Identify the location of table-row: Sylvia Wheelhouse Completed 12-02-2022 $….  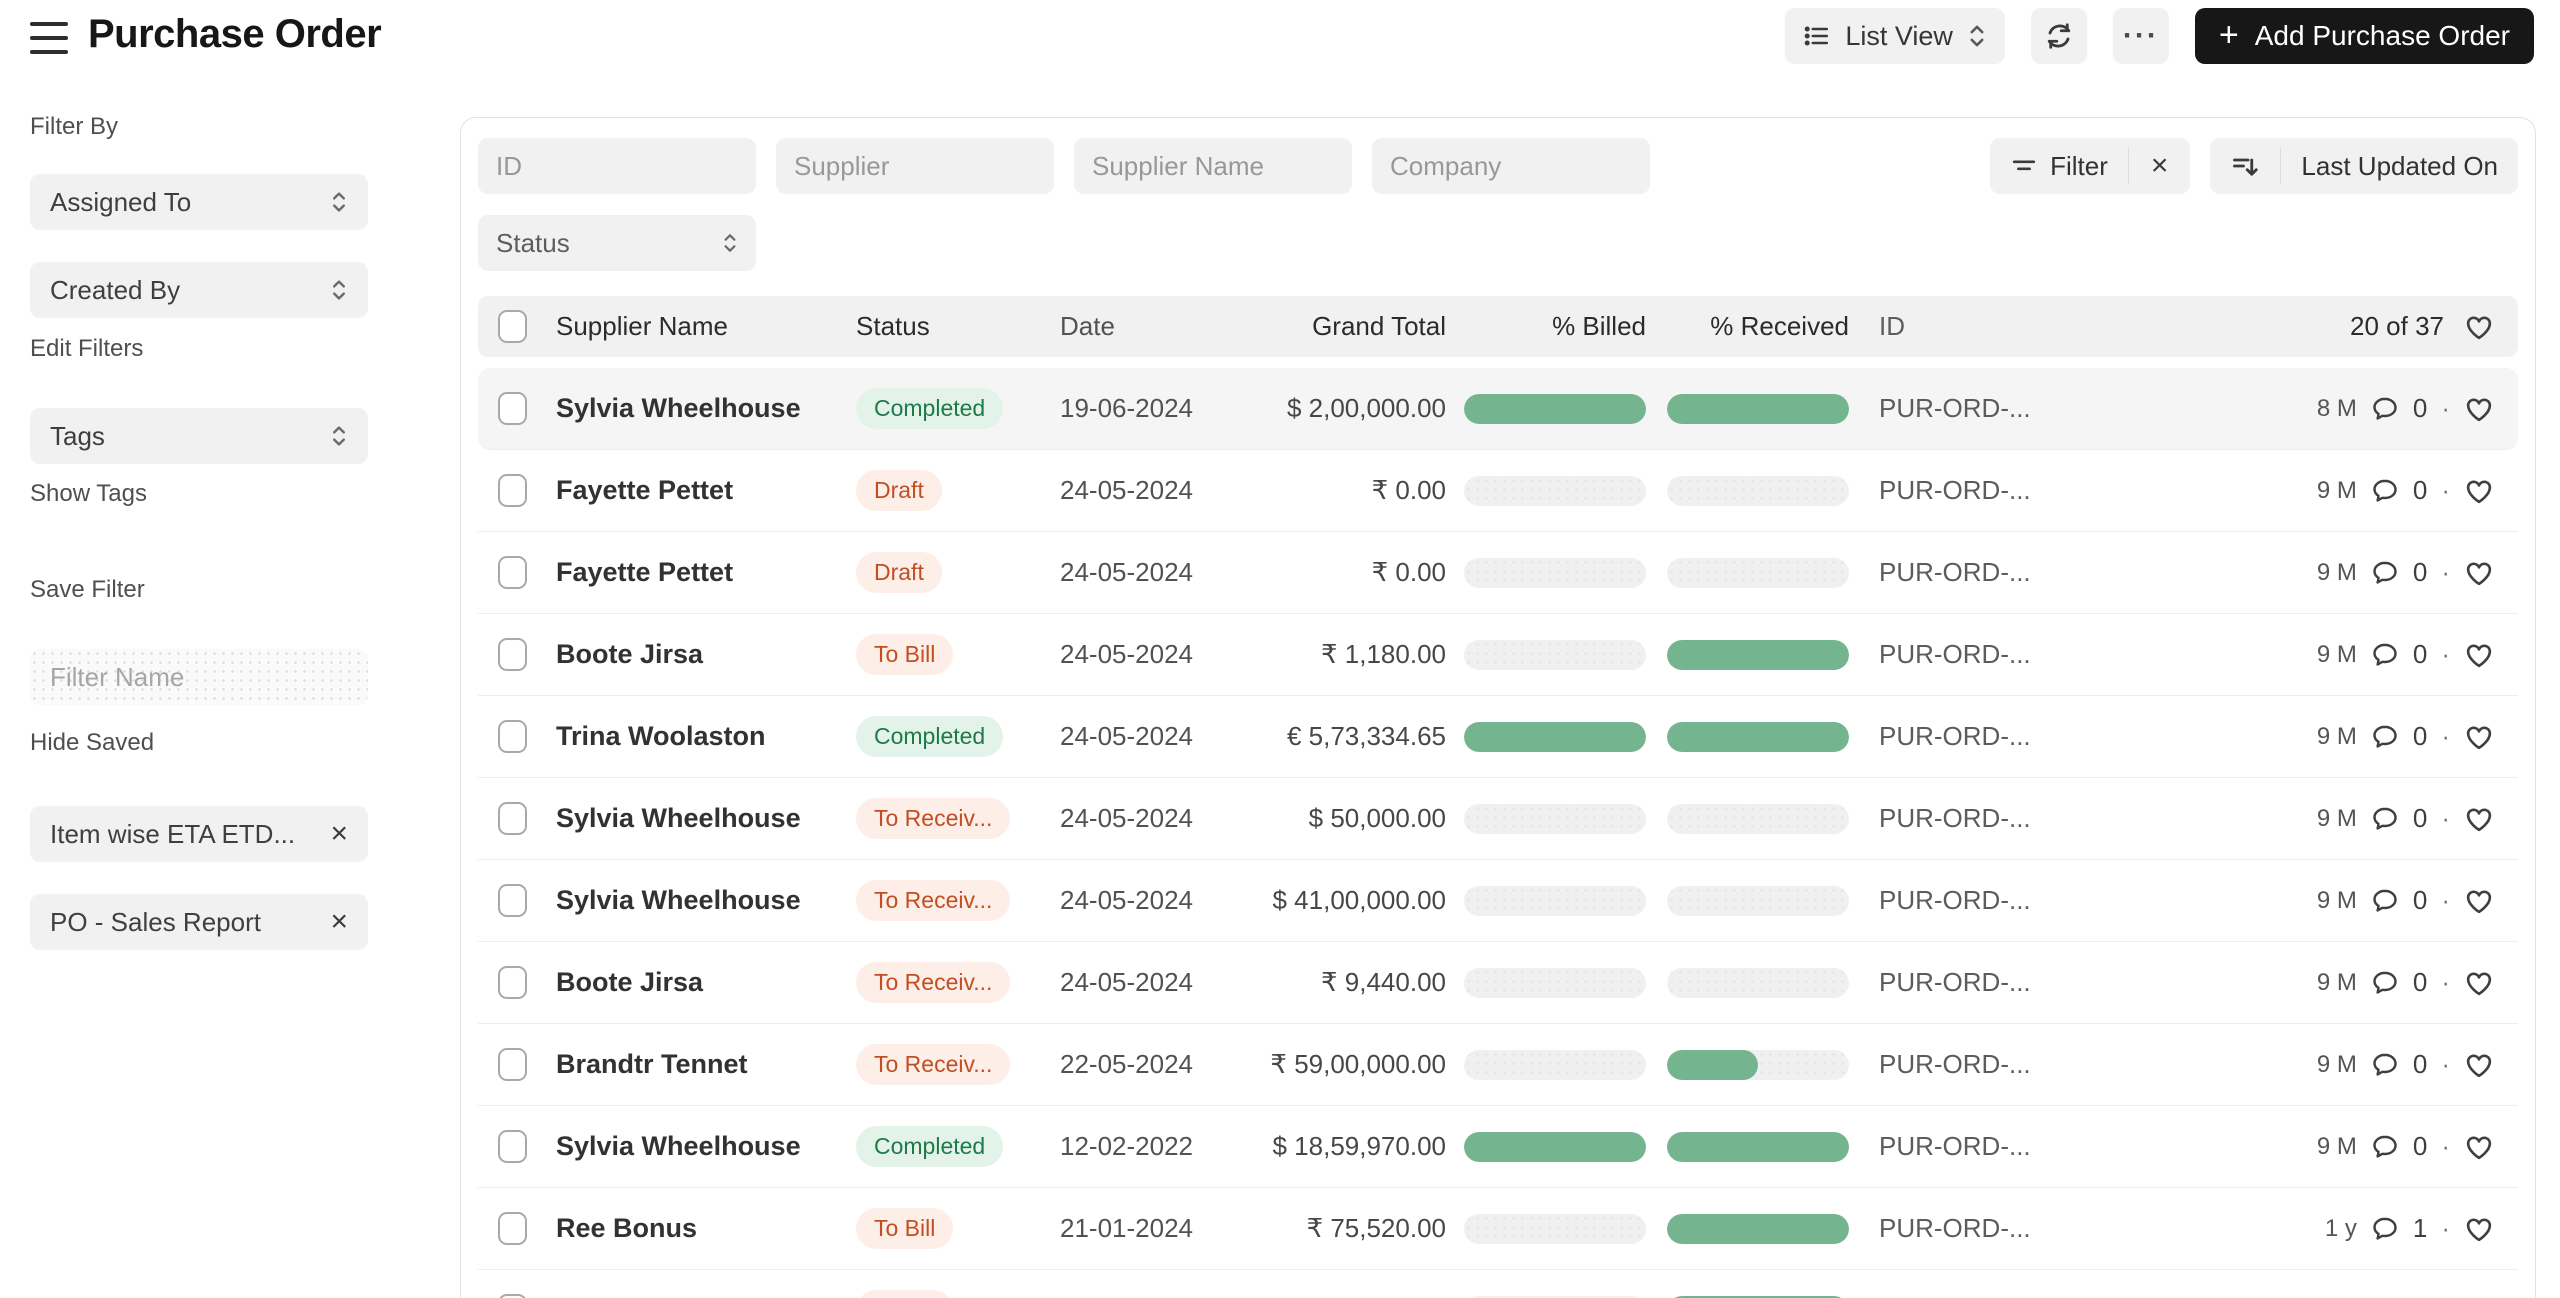
(1498, 1147).